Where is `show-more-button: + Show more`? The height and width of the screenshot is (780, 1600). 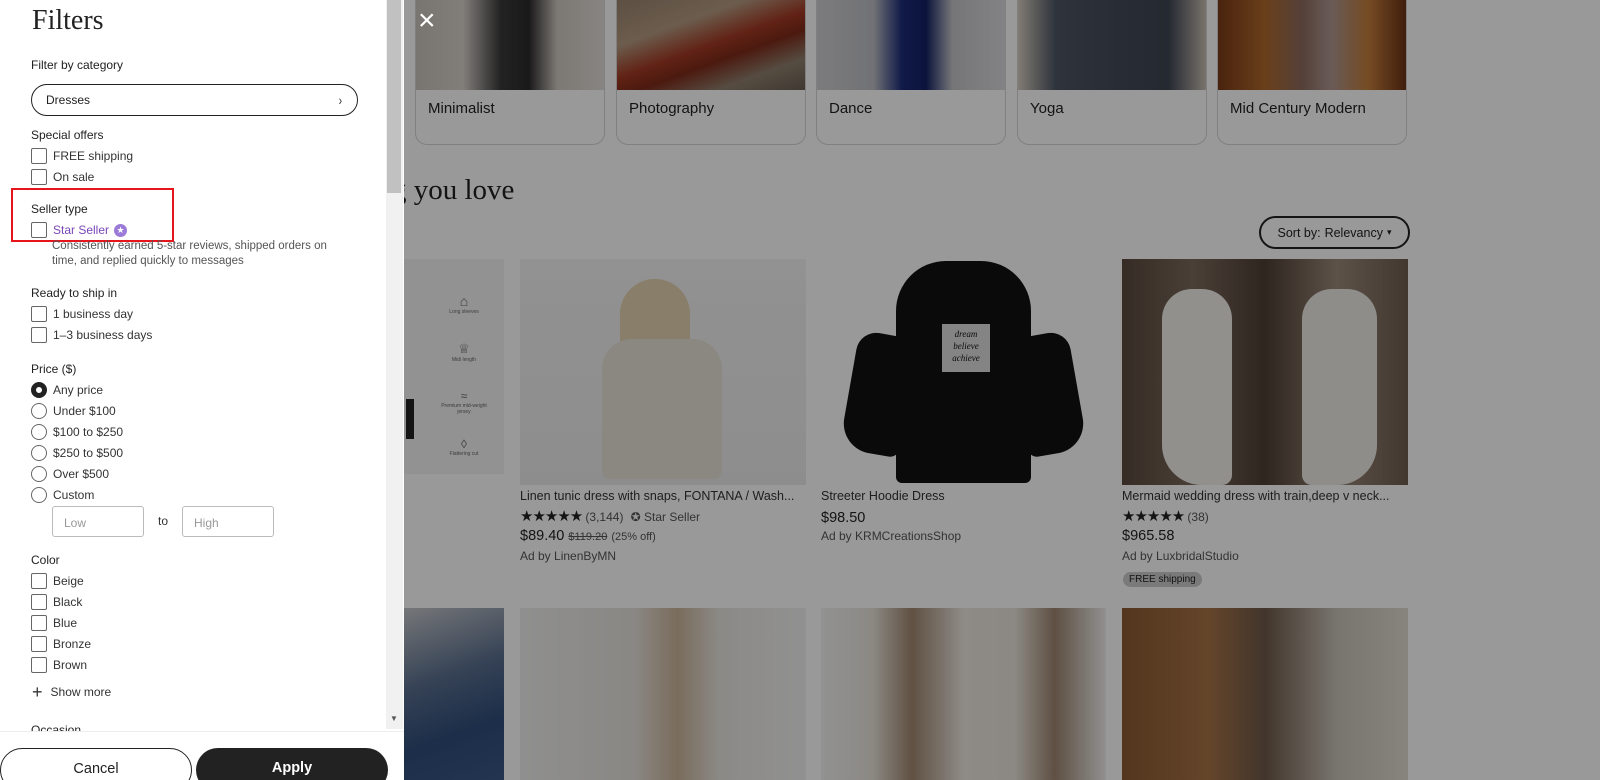 show-more-button: + Show more is located at coordinates (71, 692).